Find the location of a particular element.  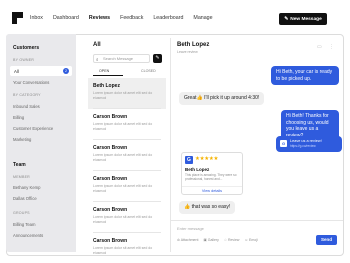

review-label: Review is located at coordinates (233, 240).